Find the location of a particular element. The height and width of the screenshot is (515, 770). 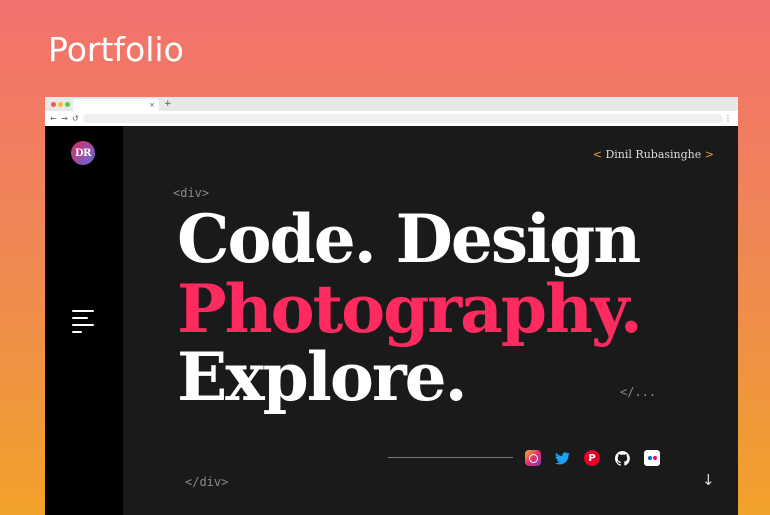

tab-close-icon: × is located at coordinates (152, 105).